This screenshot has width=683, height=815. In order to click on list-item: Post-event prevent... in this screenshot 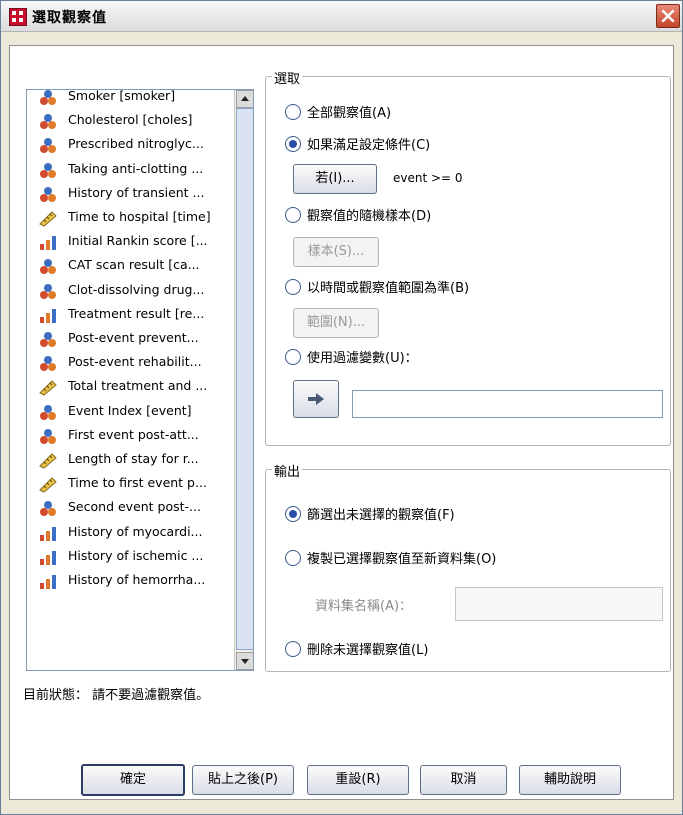, I will do `click(129, 339)`.